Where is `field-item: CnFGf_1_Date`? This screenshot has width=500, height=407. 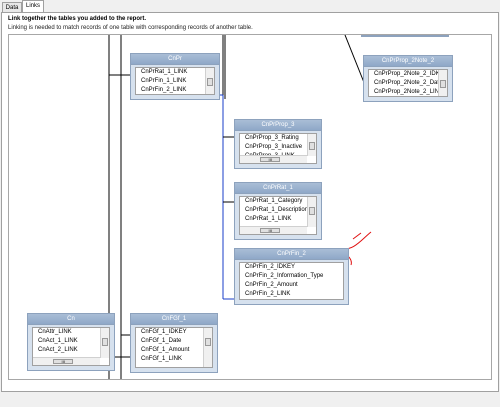 field-item: CnFGf_1_Date is located at coordinates (169, 341).